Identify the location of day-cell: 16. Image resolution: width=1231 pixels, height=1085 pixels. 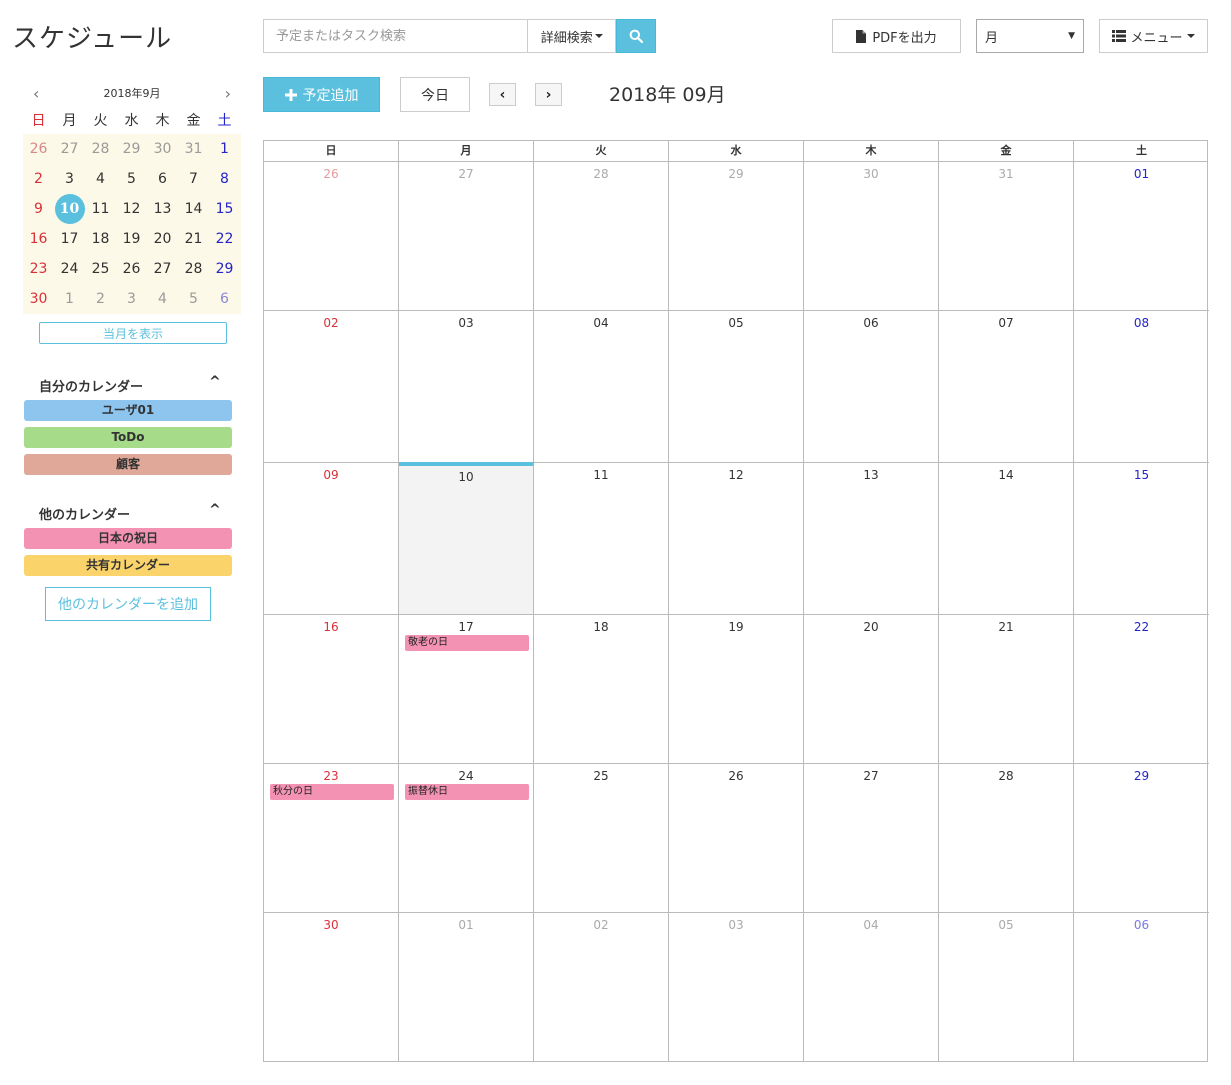
(331, 689).